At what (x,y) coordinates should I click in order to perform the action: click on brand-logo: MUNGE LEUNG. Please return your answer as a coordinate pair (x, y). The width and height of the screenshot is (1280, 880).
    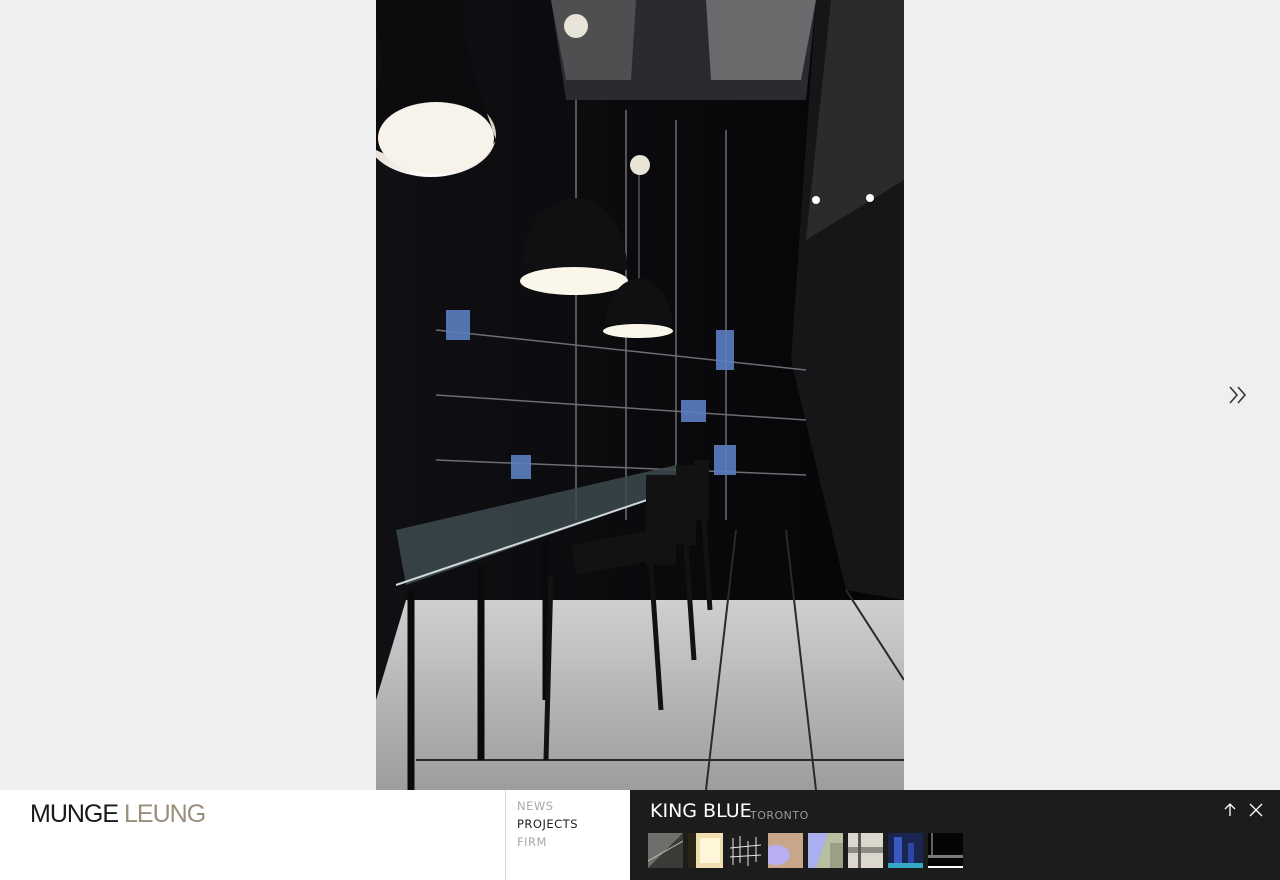
    Looking at the image, I should click on (118, 814).